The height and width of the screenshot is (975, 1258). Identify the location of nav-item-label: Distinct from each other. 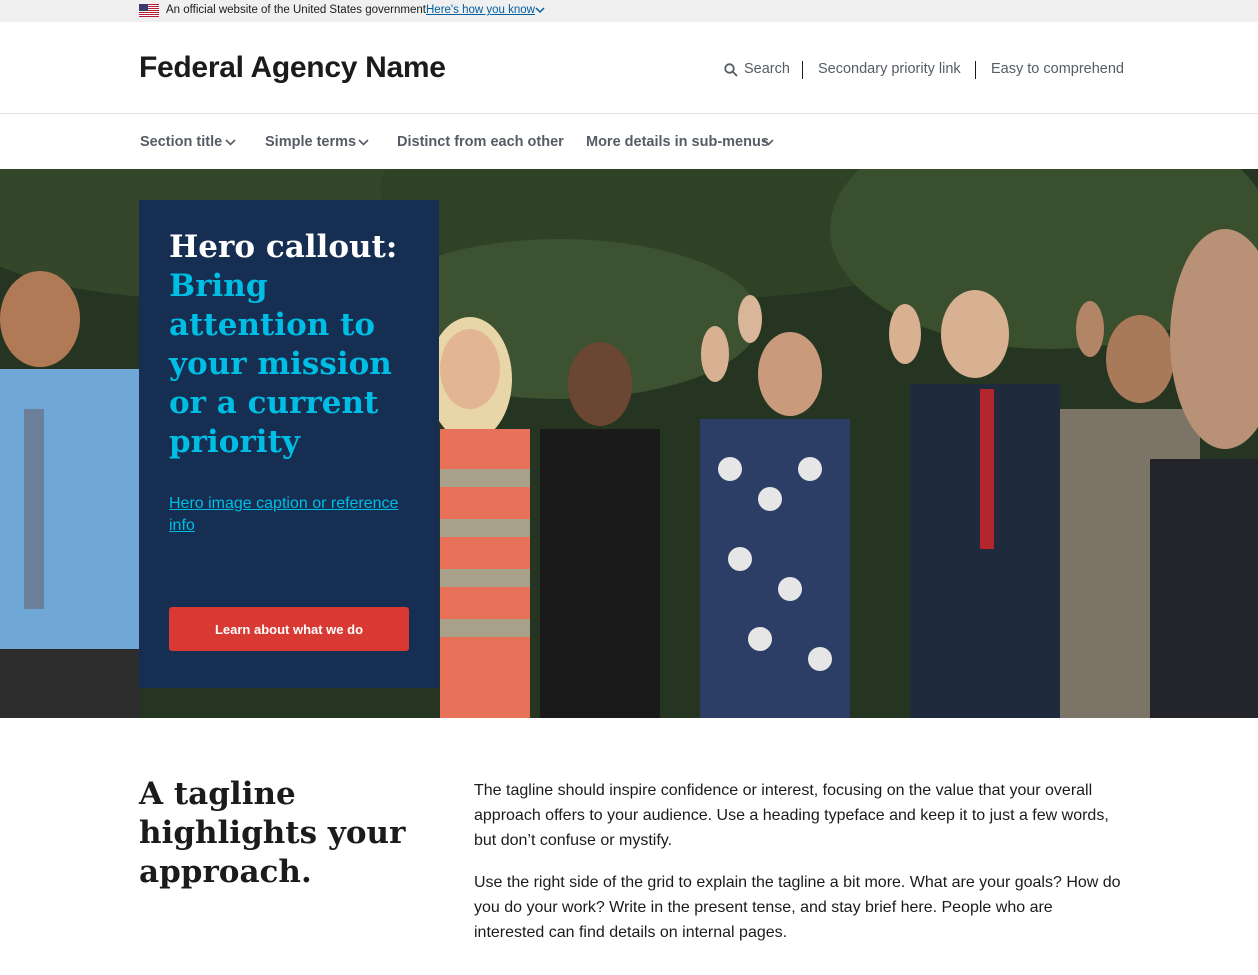
(480, 142).